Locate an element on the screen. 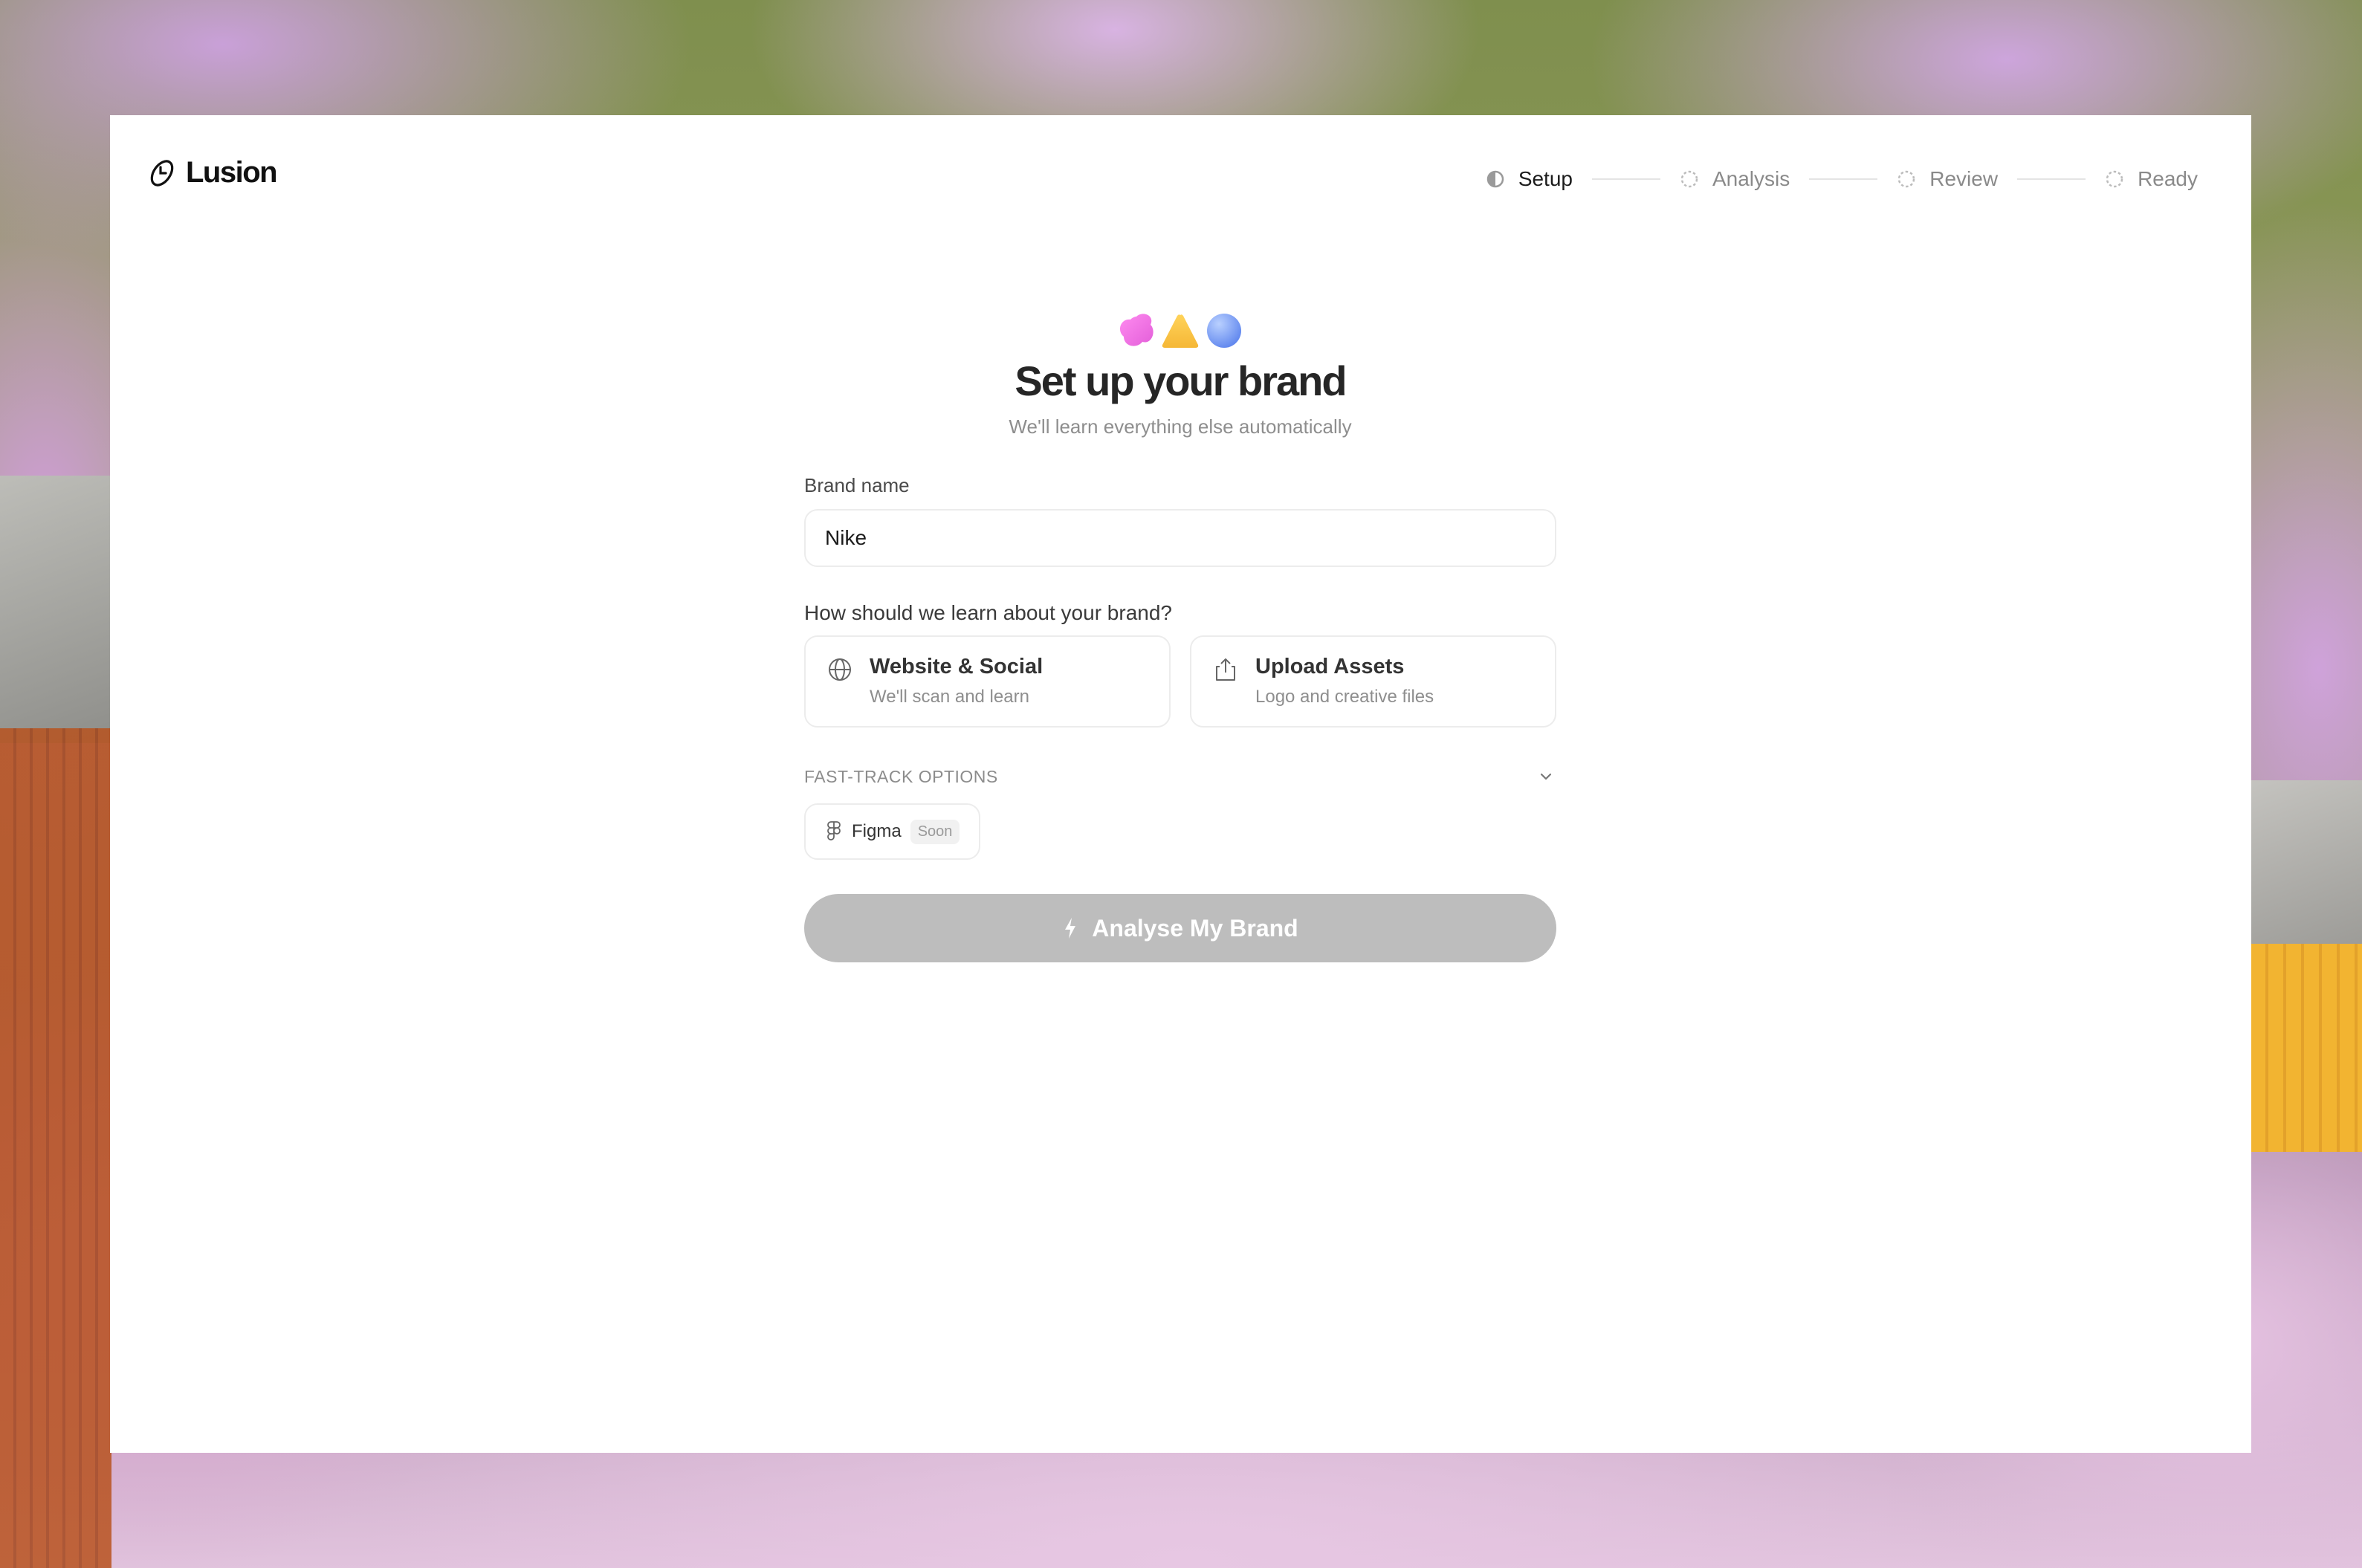 This screenshot has height=1568, width=2362. step-review: Review is located at coordinates (1947, 179).